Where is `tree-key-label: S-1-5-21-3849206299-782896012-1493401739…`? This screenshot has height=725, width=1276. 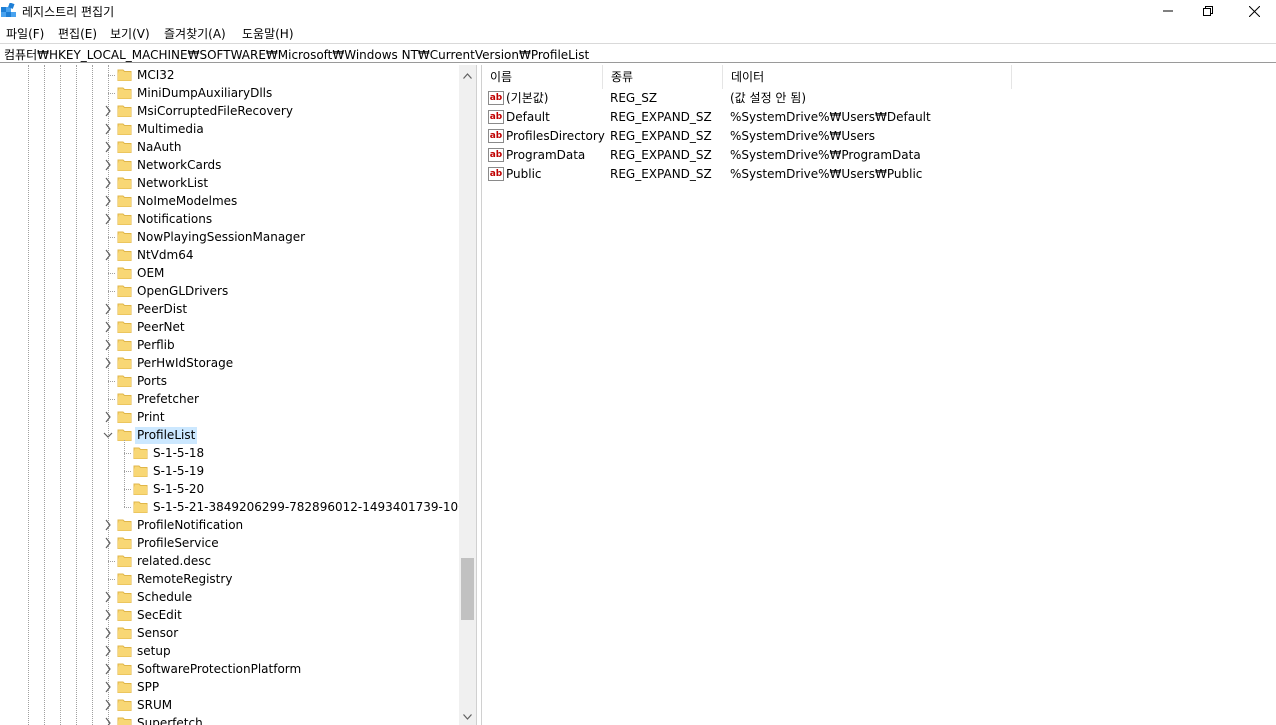 tree-key-label: S-1-5-21-3849206299-782896012-1493401739… is located at coordinates (313, 507).